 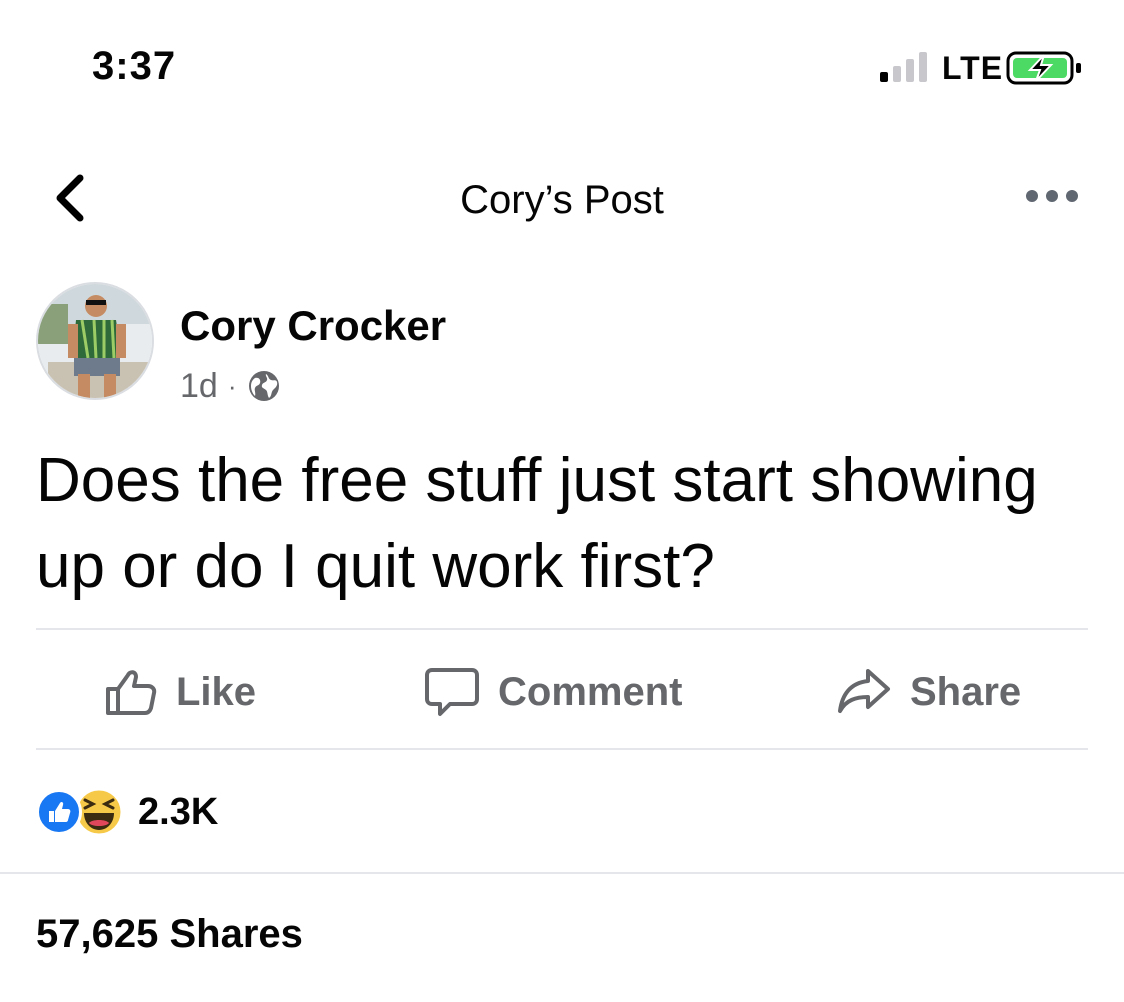 What do you see at coordinates (199, 386) in the screenshot?
I see `post-time: 1d` at bounding box center [199, 386].